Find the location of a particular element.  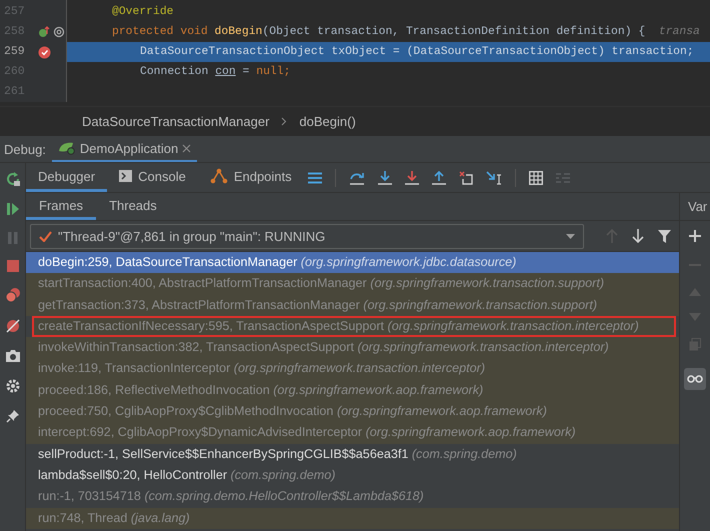

session-name: DemoApplication is located at coordinates (129, 148).